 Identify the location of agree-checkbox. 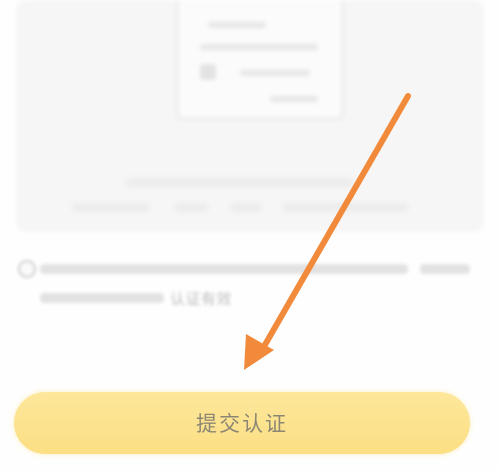
(27, 269).